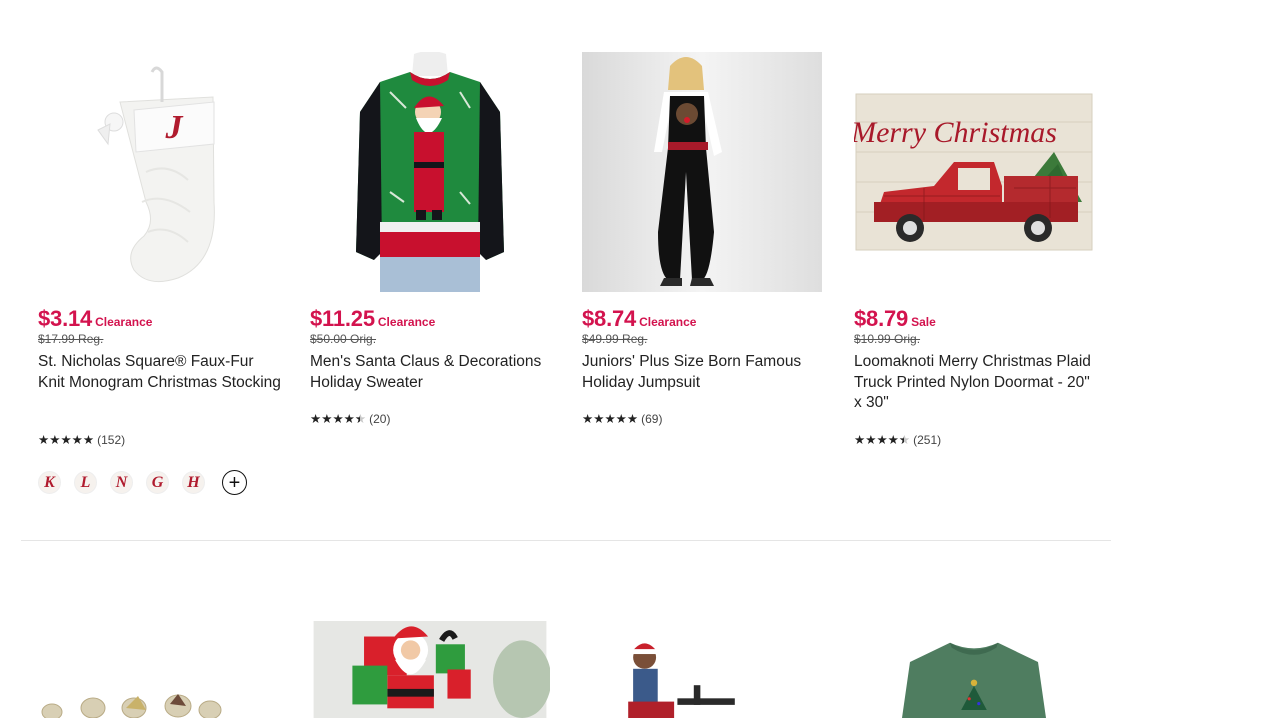 The height and width of the screenshot is (718, 1279). I want to click on original-price: $49.99 Reg., so click(615, 339).